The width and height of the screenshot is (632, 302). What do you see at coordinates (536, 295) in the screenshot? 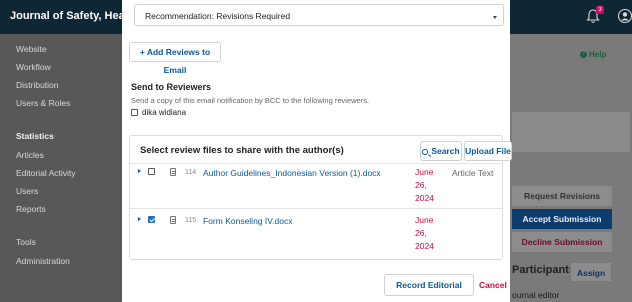
I see `journal-editor-label: ournal editor` at bounding box center [536, 295].